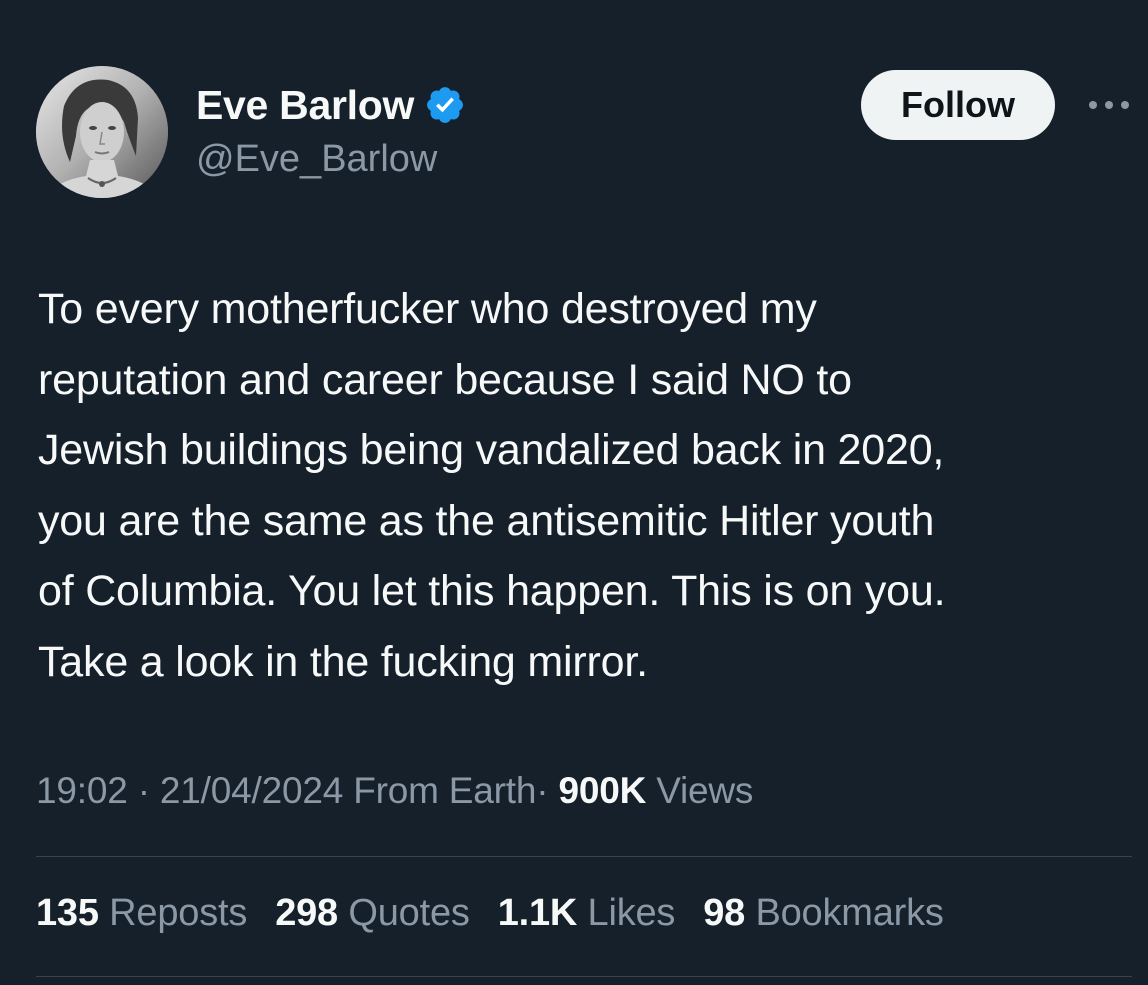  Describe the element at coordinates (724, 913) in the screenshot. I see `bookmarks-count: 98` at that location.